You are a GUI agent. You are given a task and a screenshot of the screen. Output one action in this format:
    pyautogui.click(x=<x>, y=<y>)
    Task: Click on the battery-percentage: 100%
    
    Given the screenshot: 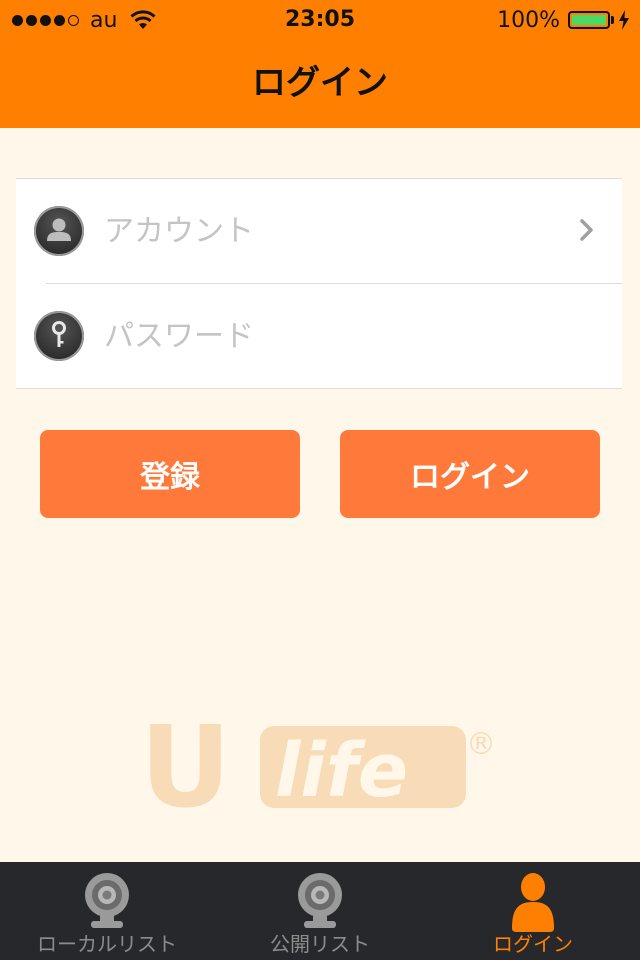 What is the action you would take?
    pyautogui.click(x=528, y=20)
    